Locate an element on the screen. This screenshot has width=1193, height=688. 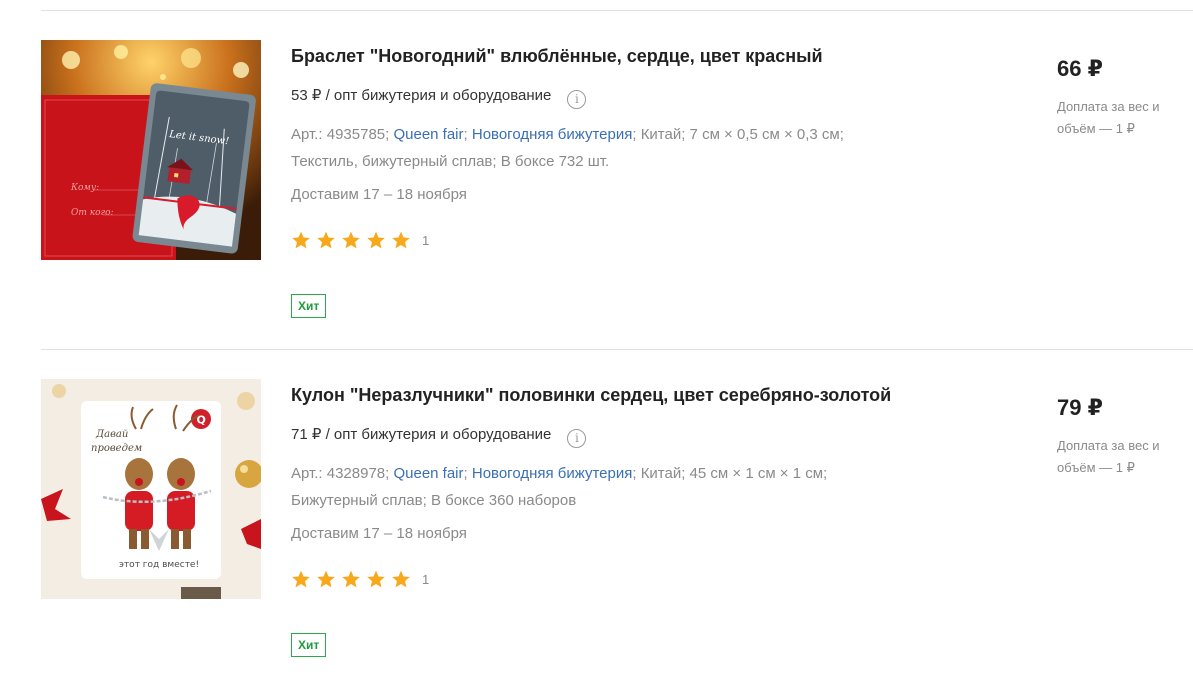
wholesale-price: 53 ₽ / опт бижутерия и оборудование i is located at coordinates (439, 97).